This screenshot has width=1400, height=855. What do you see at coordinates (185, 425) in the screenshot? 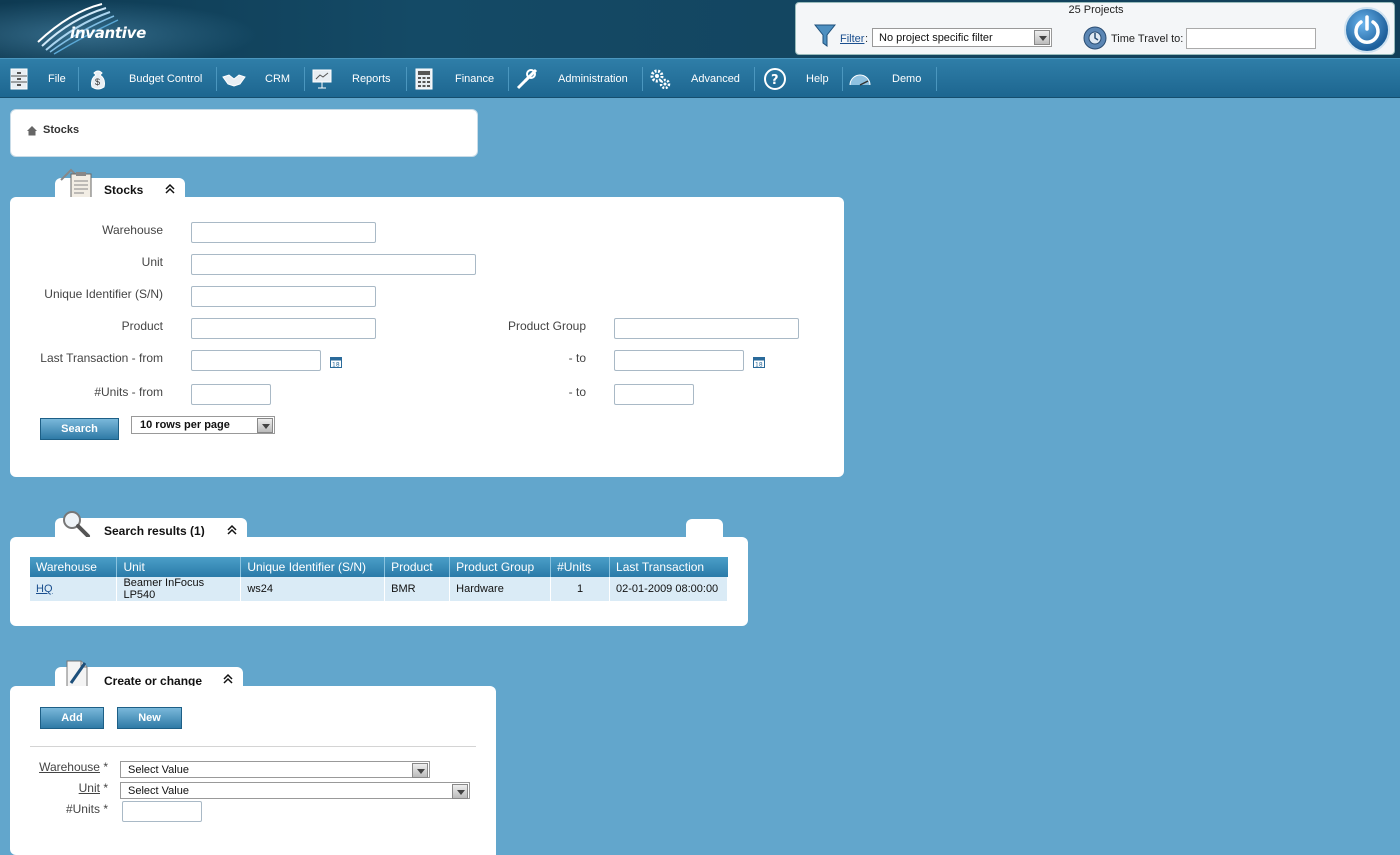
I see `rows-per-page-value: 10 rows per page` at bounding box center [185, 425].